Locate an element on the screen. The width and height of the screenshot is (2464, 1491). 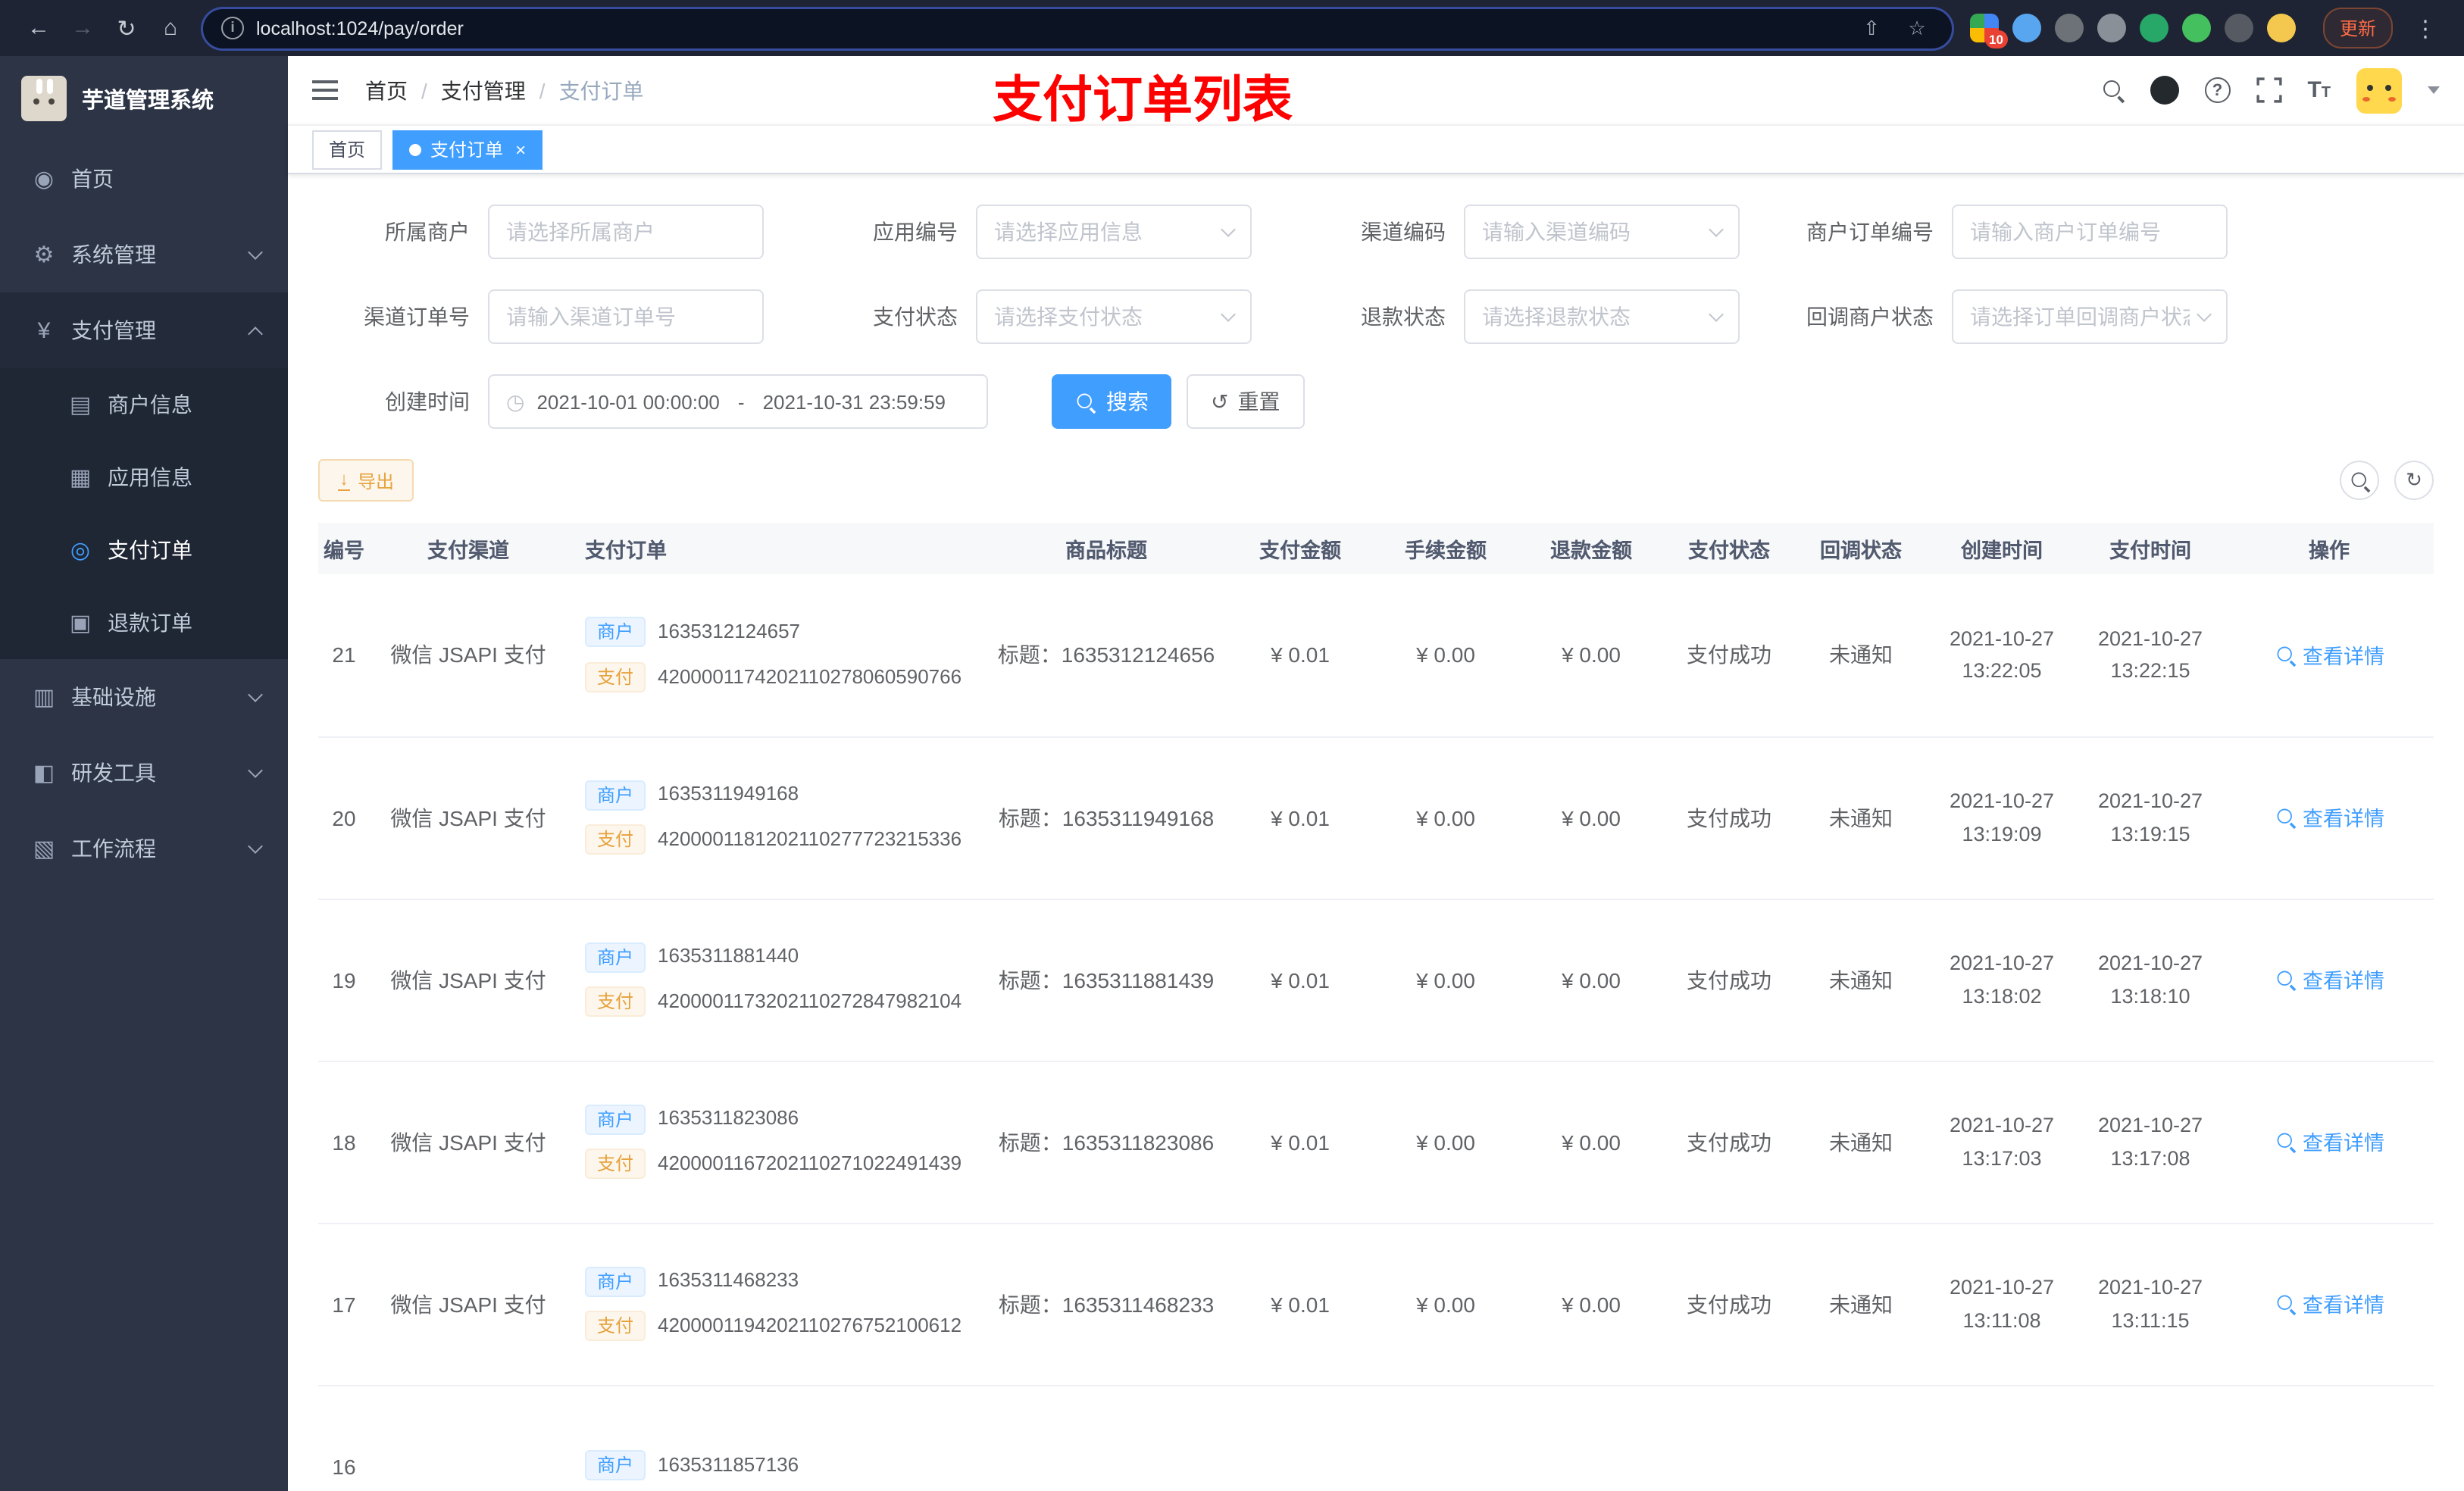
search-button: 搜索 is located at coordinates (1111, 401).